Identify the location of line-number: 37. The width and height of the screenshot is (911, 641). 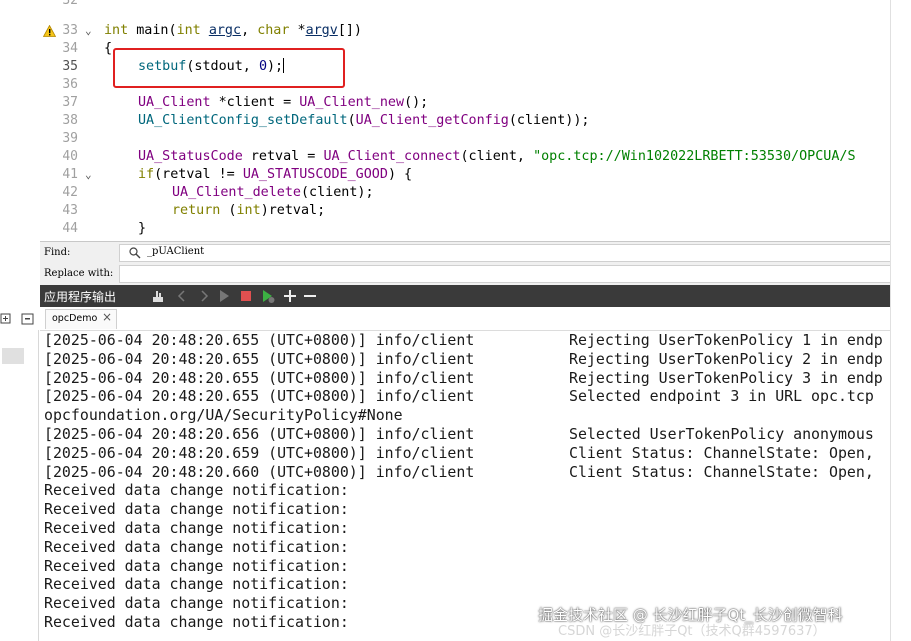
(70, 102).